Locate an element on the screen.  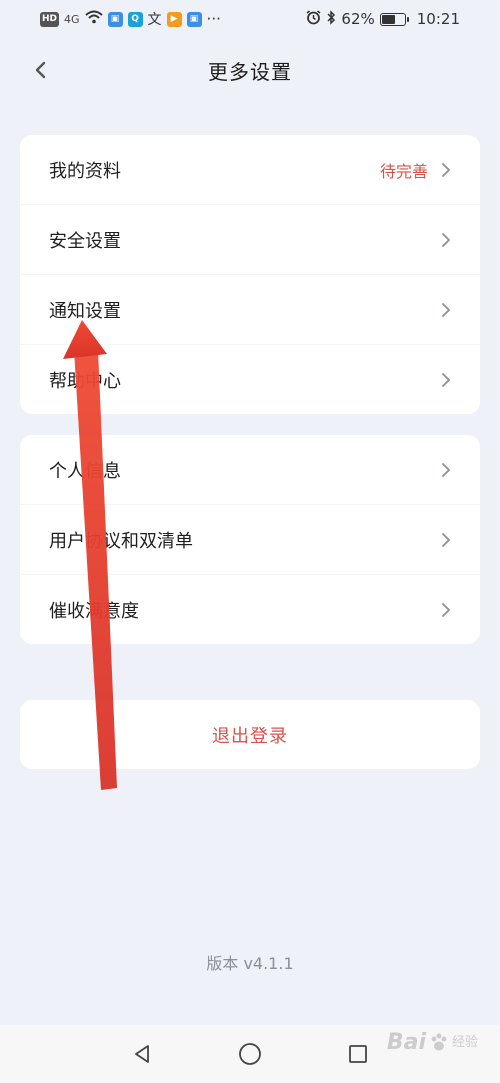
menu-item-label: 帮助中心 is located at coordinates (85, 381).